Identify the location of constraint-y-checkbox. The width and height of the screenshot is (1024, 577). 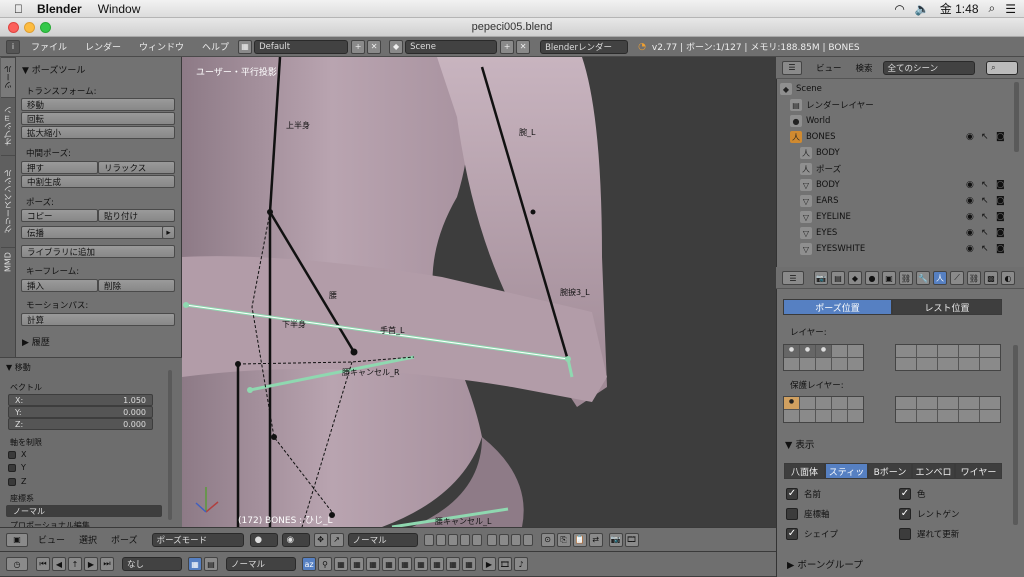
(12, 468).